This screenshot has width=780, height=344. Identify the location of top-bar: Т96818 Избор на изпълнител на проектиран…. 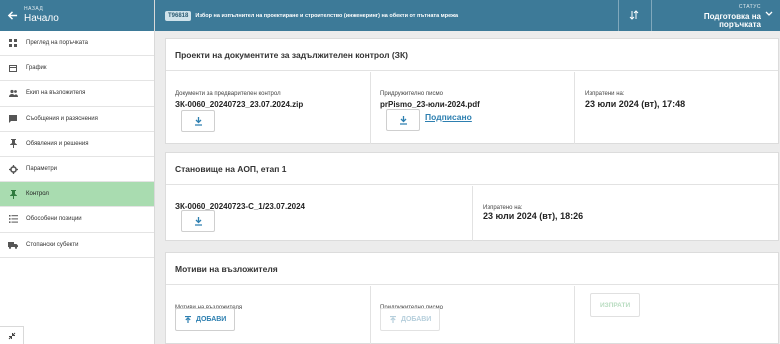
(467, 15).